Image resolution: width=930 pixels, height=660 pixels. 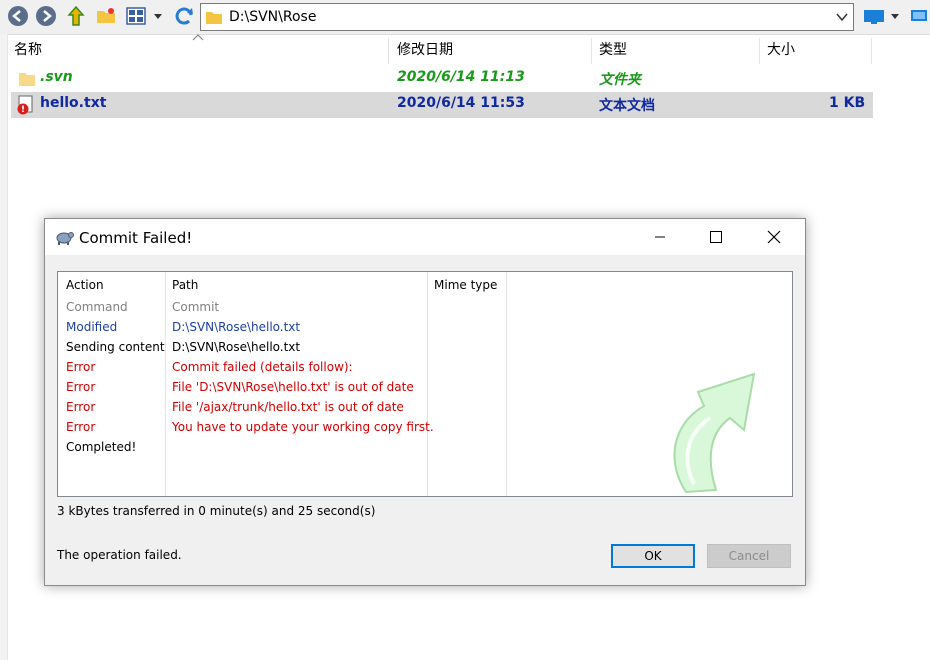 I want to click on dialog-titlebar: Commit Failed!, so click(x=425, y=237).